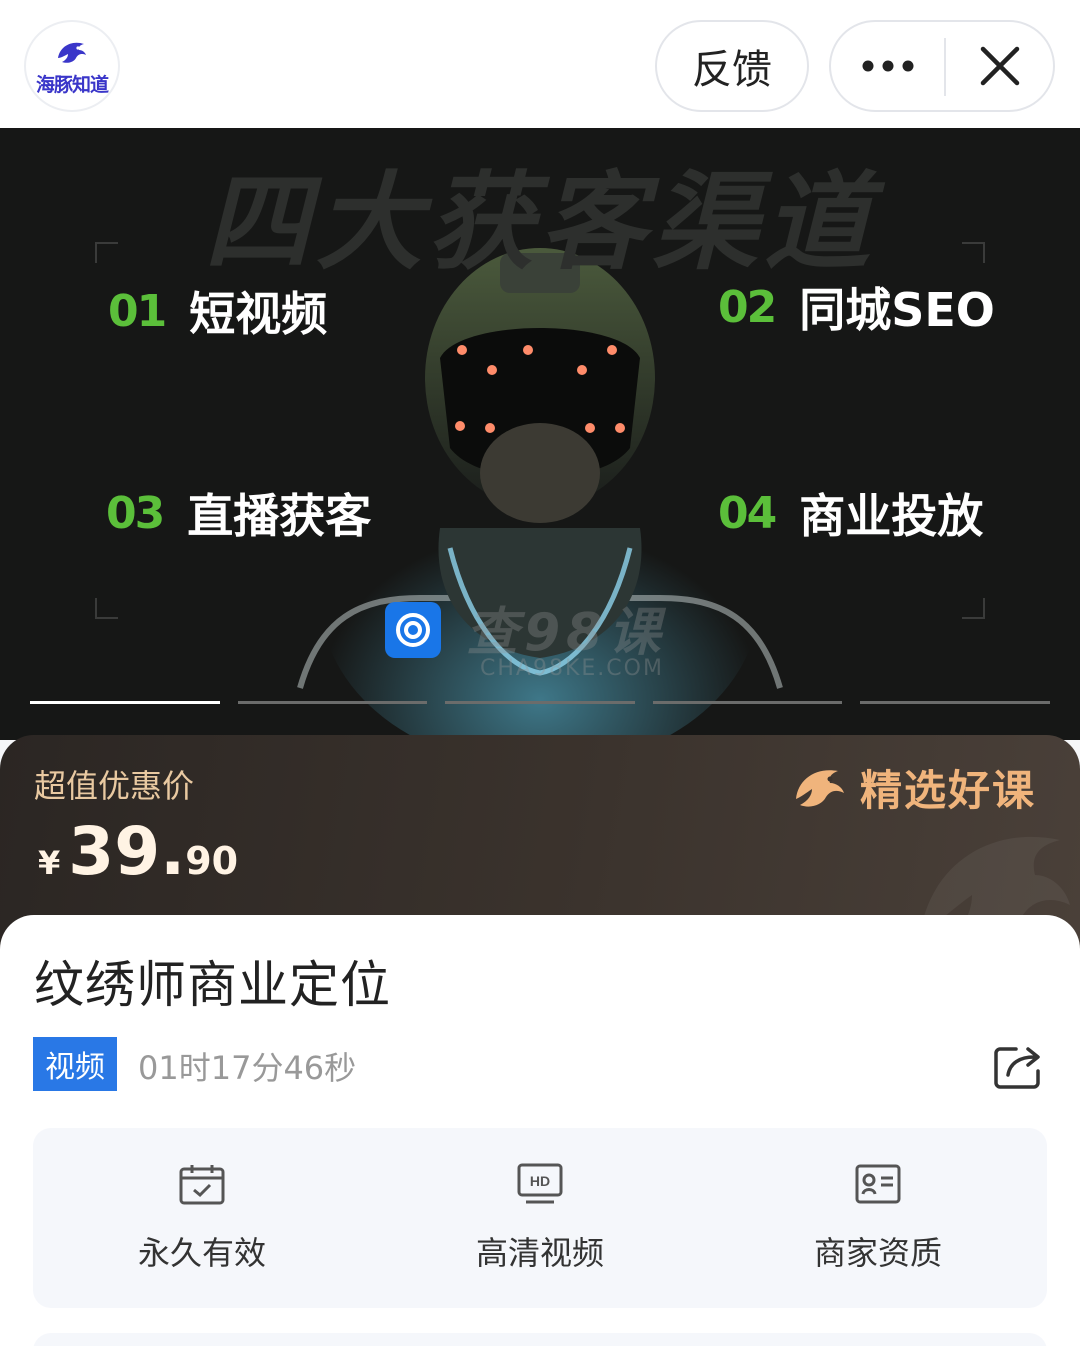  What do you see at coordinates (877, 1253) in the screenshot?
I see `feature-label: 商家资质` at bounding box center [877, 1253].